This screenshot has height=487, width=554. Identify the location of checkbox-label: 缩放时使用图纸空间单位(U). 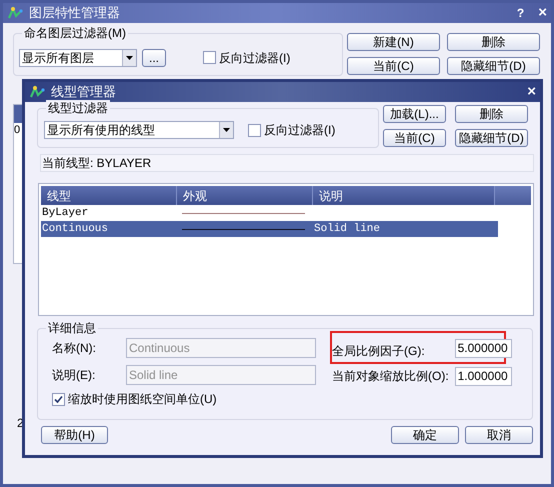
(142, 399).